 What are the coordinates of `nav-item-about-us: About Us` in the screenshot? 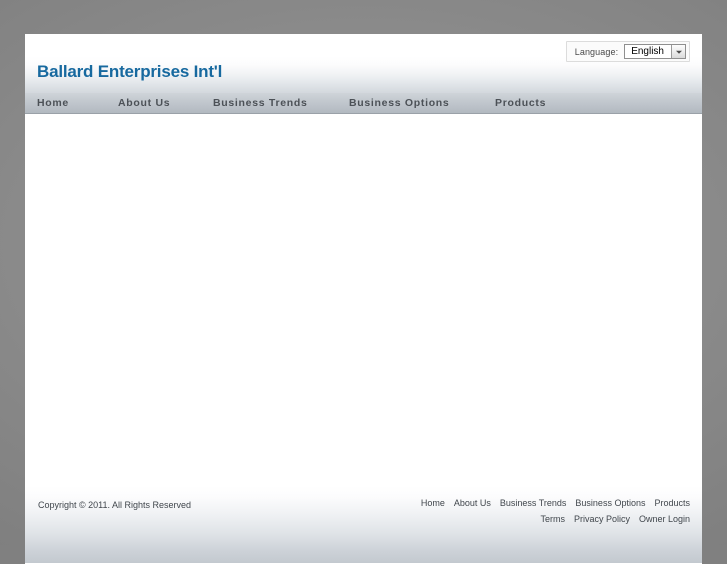 It's located at (165, 103).